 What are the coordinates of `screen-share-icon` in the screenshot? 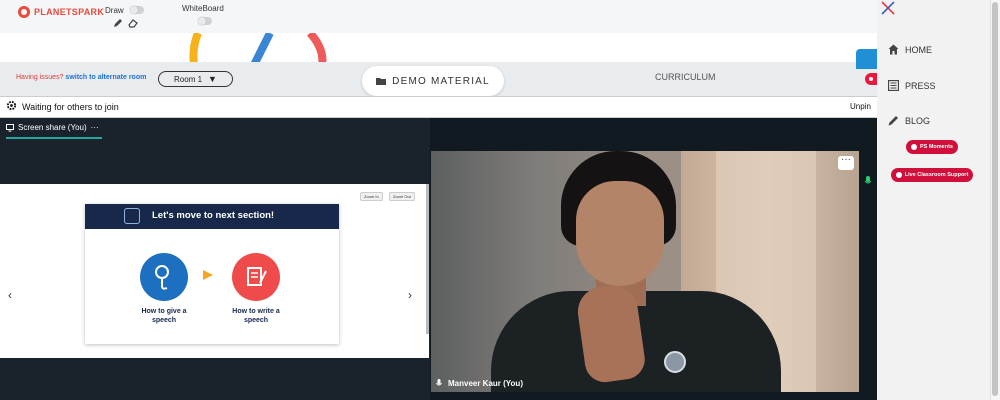 It's located at (10, 127).